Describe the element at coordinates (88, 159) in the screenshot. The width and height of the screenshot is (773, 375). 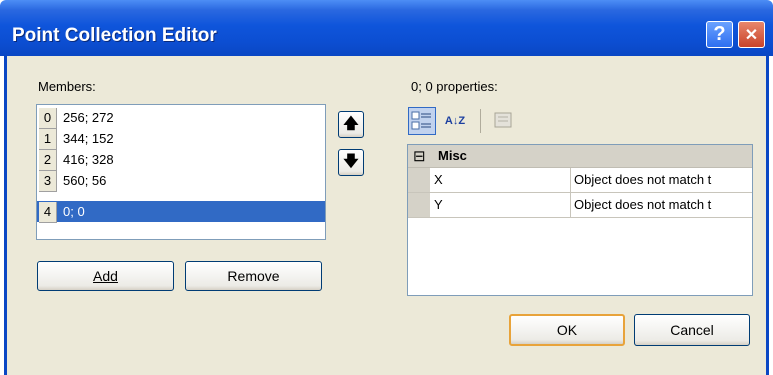
I see `list-item-value: 416; 328` at that location.